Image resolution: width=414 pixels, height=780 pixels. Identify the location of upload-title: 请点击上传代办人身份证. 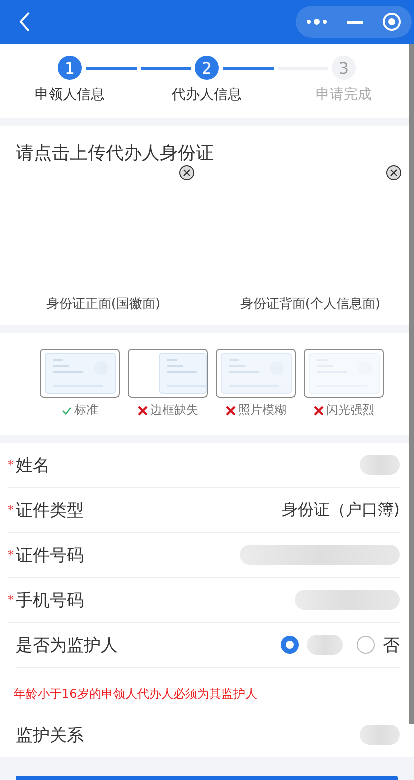
(115, 153).